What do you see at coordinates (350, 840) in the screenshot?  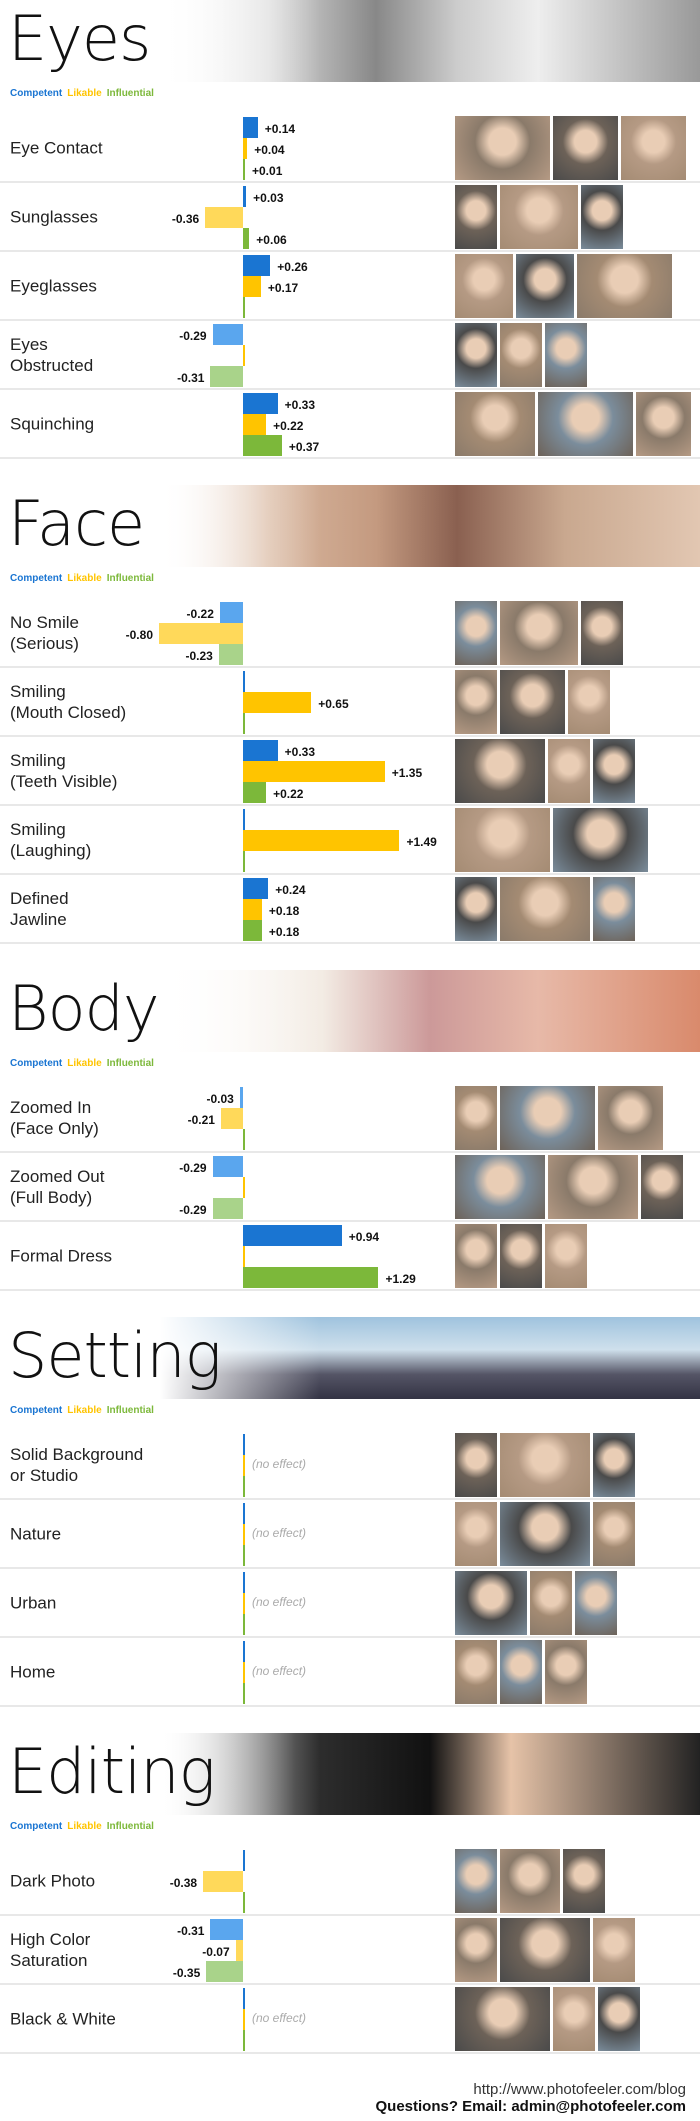 I see `chart-row: Smiling (Laughing) +1.49` at bounding box center [350, 840].